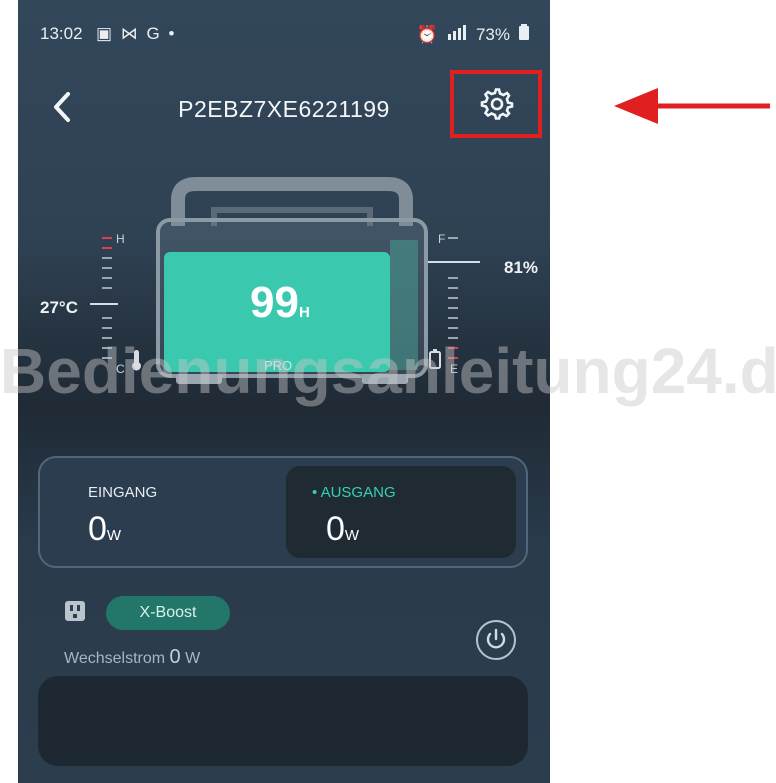  What do you see at coordinates (136, 33) in the screenshot?
I see `status-notification-icons: ▣ ⋈ G •` at bounding box center [136, 33].